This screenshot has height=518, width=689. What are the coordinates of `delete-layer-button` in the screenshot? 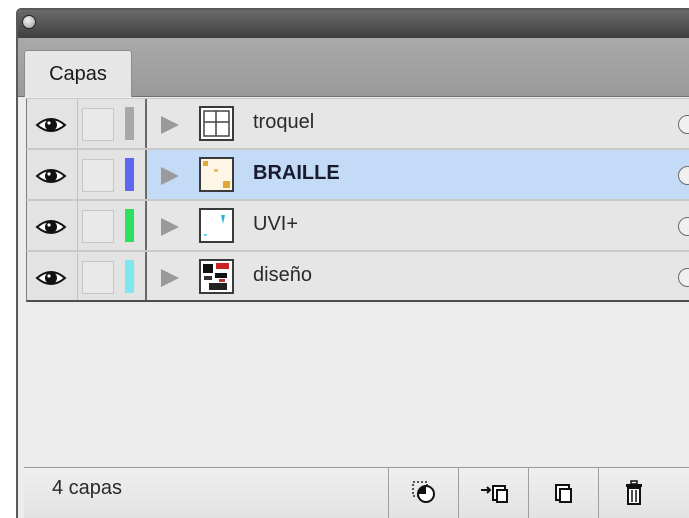 It's located at (633, 493).